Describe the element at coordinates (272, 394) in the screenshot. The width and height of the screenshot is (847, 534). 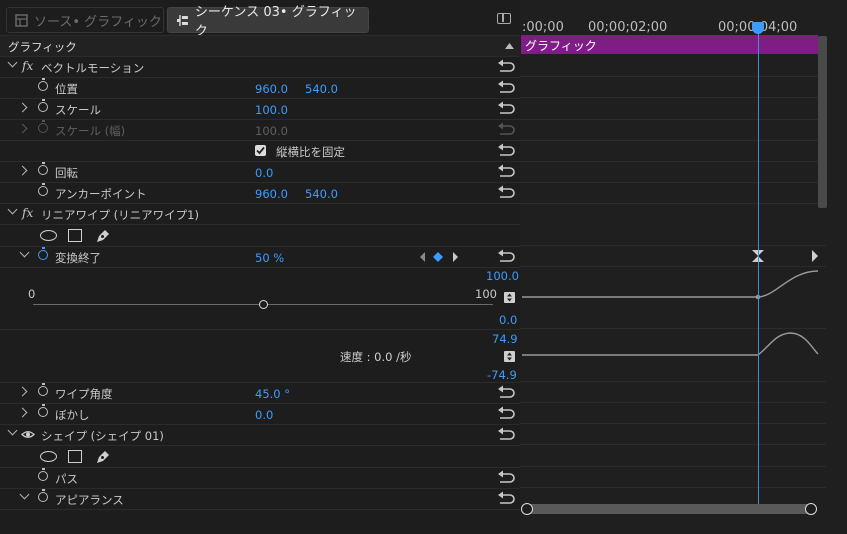
I see `wipe-angle-value: 45.0 °` at that location.